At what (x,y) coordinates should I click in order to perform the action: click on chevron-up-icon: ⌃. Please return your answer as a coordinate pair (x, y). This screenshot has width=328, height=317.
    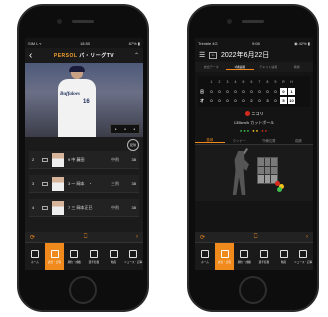
    Looking at the image, I should click on (134, 55).